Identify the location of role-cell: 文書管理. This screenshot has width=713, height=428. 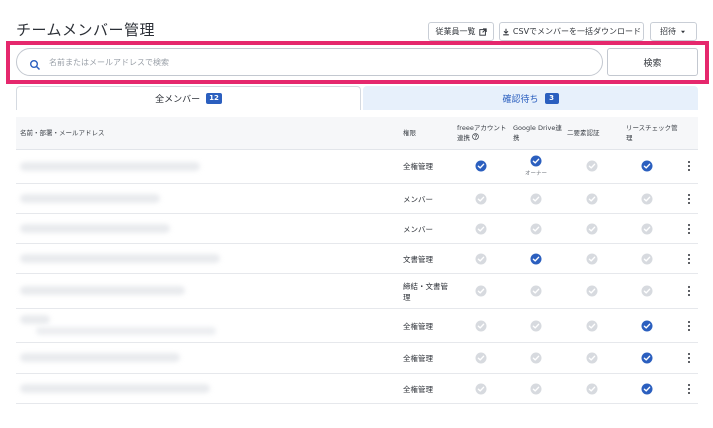
(418, 259).